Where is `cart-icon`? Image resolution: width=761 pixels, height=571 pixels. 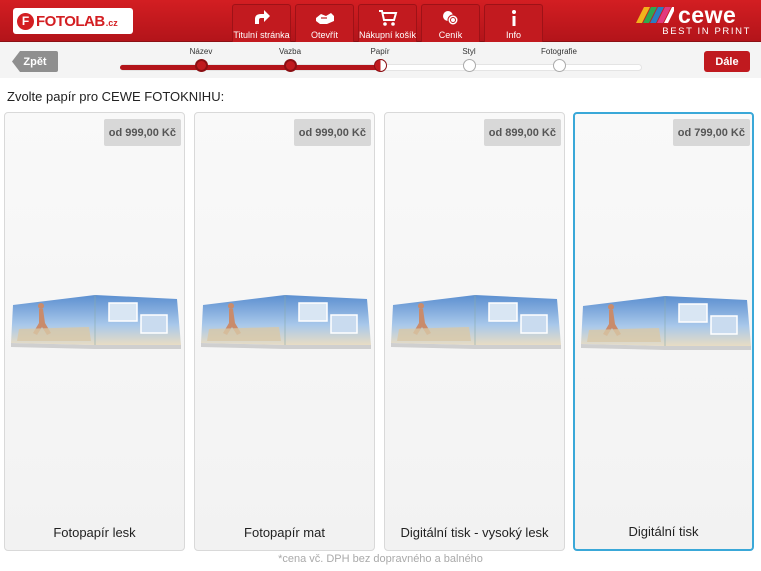
cart-icon is located at coordinates (388, 18).